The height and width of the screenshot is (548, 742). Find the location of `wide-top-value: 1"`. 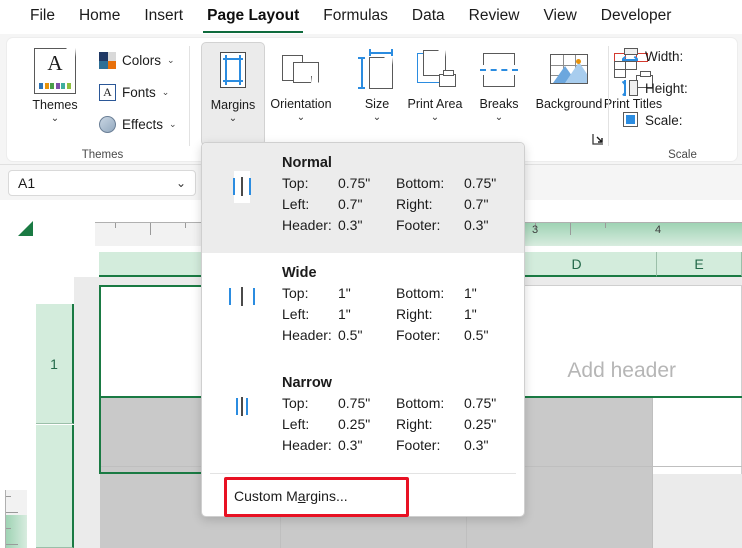

wide-top-value: 1" is located at coordinates (344, 293).